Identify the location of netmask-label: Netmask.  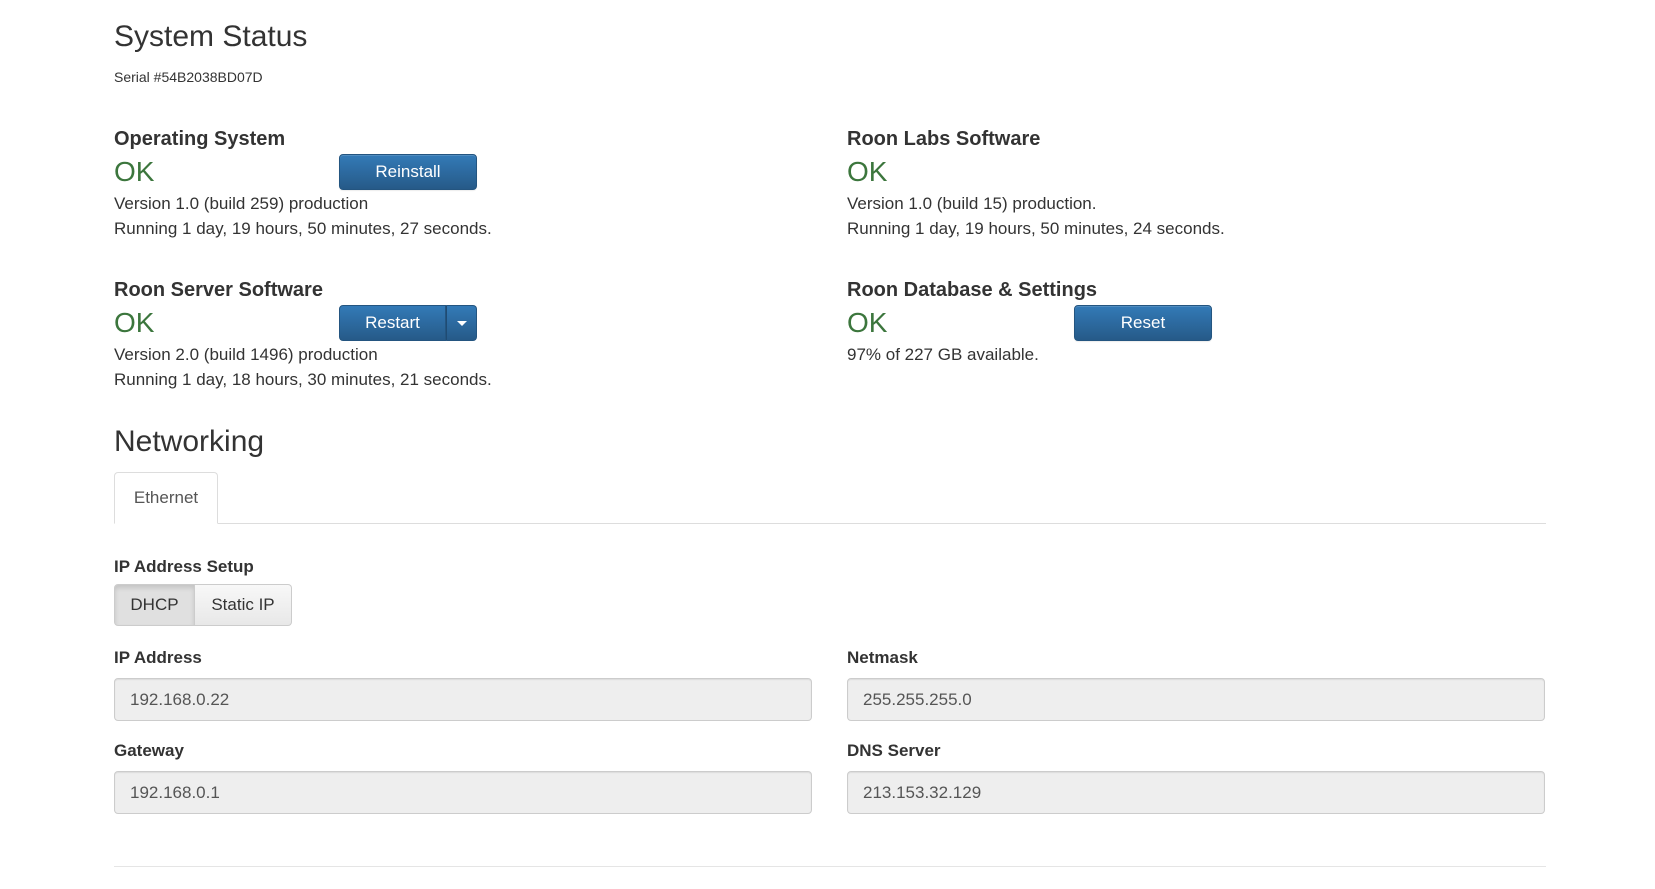
(882, 657).